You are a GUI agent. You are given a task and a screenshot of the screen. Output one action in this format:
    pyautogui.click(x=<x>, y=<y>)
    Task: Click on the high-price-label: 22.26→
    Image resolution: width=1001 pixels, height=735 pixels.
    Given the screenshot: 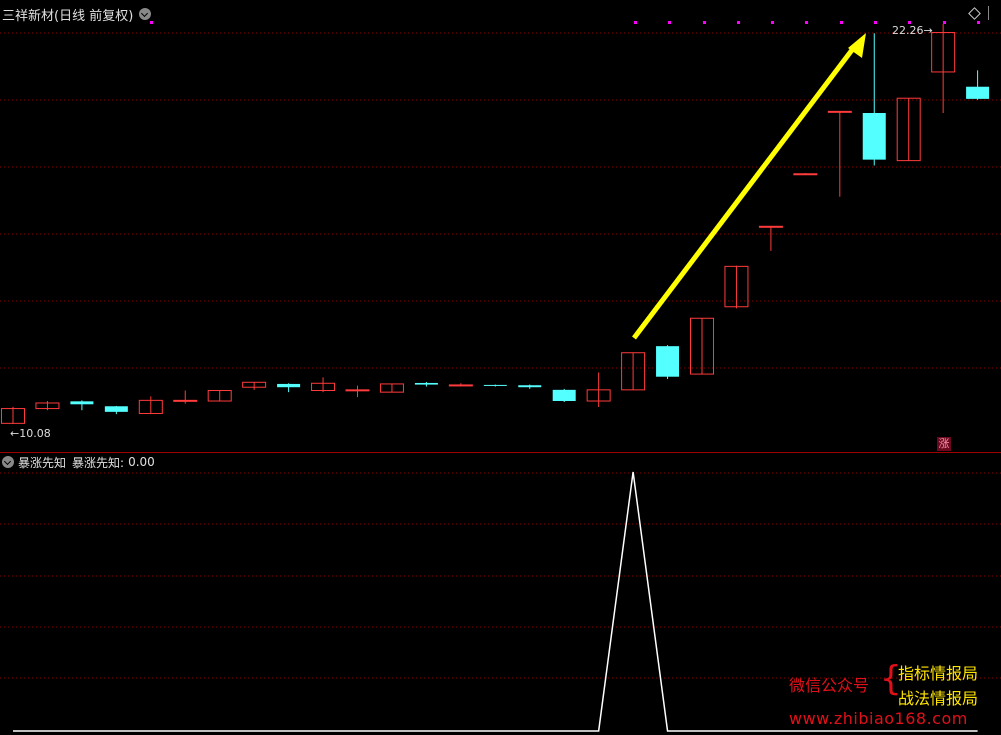 What is the action you would take?
    pyautogui.click(x=912, y=30)
    